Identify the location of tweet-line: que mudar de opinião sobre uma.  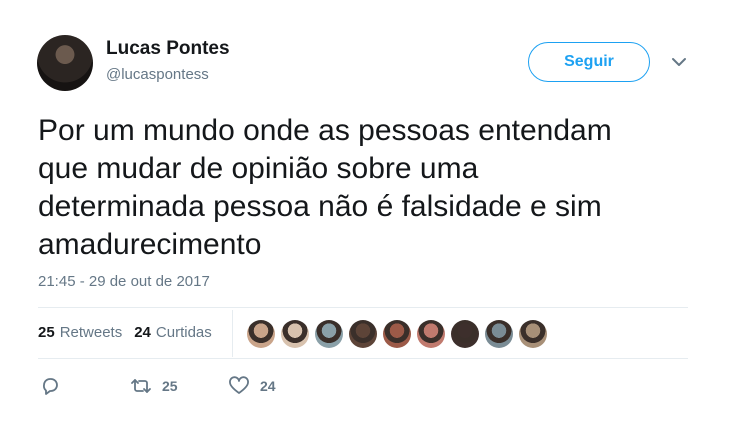
(258, 168).